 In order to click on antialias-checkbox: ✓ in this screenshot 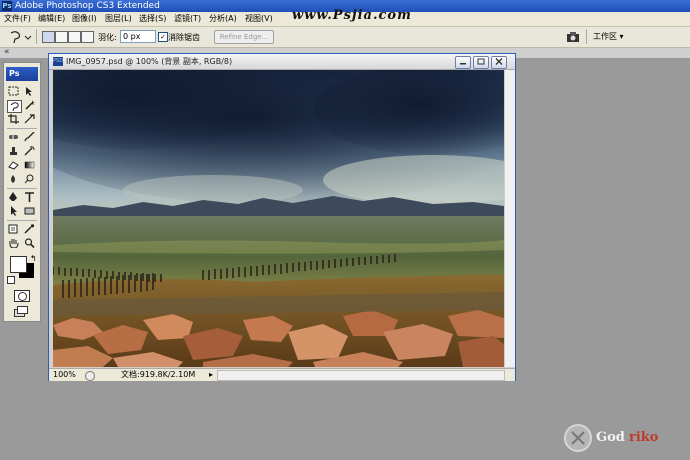, I will do `click(163, 37)`.